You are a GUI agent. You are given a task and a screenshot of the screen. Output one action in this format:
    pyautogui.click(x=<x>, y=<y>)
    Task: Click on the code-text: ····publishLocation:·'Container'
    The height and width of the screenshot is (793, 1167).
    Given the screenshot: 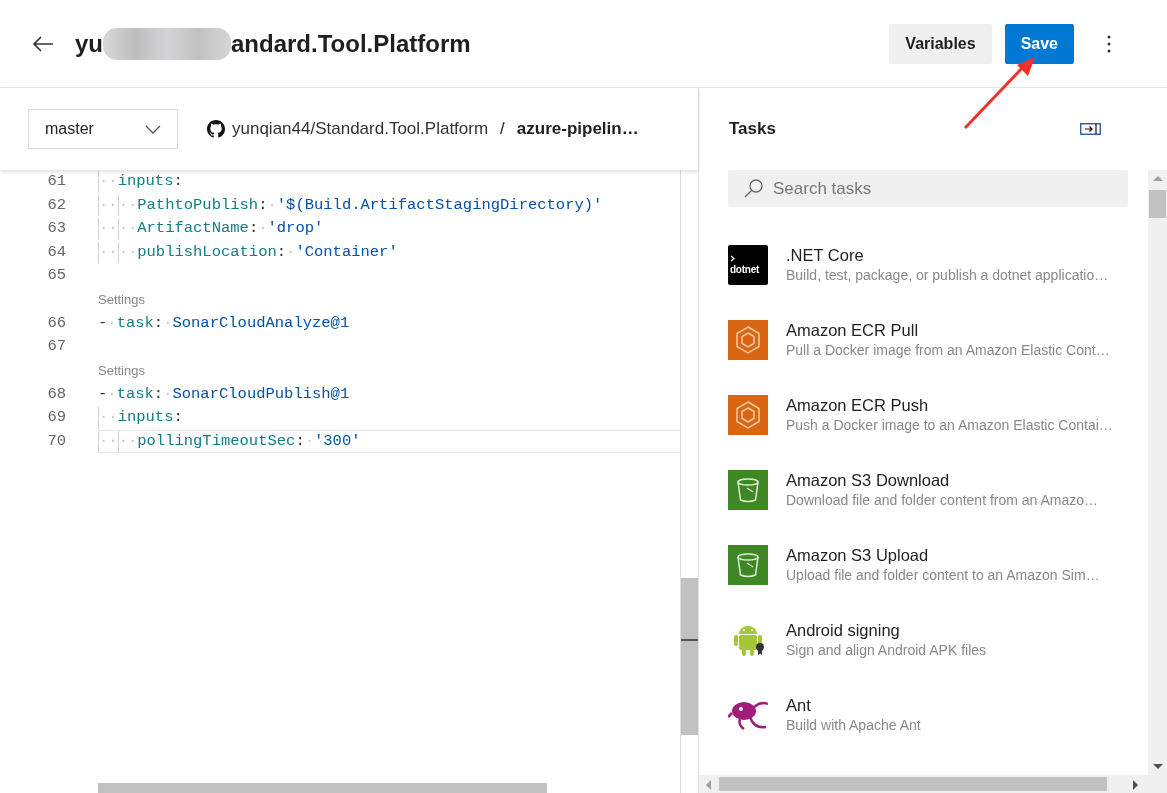 What is the action you would take?
    pyautogui.click(x=248, y=252)
    